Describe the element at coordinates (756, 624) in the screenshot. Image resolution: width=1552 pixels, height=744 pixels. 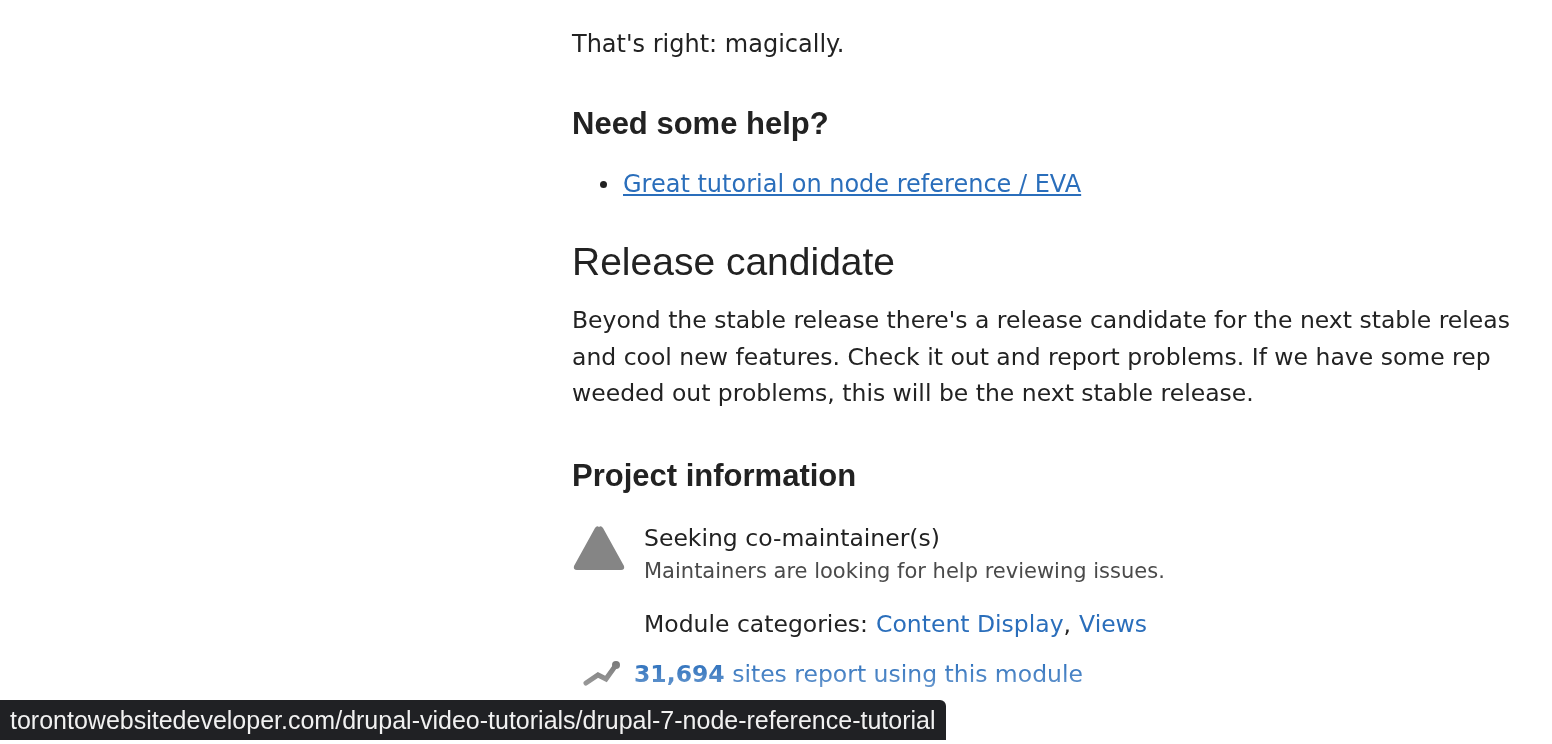
I see `categories-label: Module categories:` at that location.